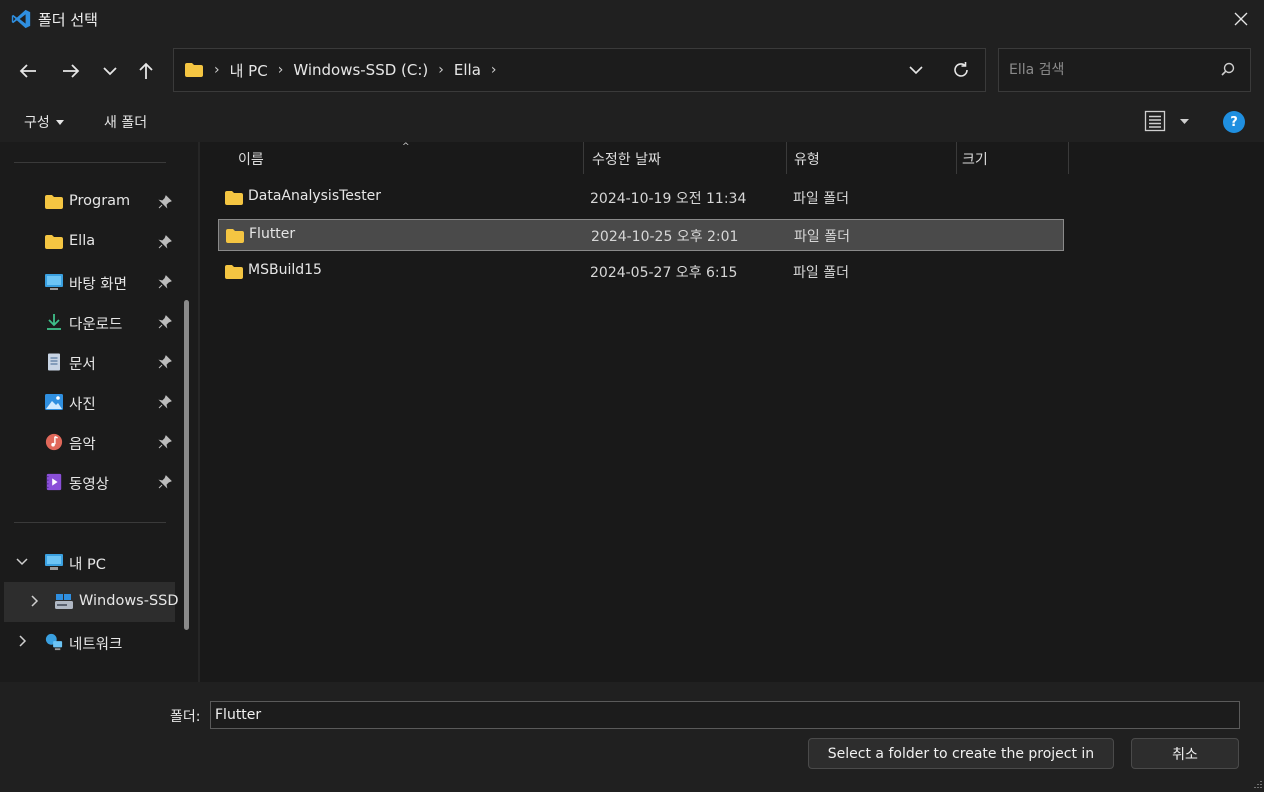  Describe the element at coordinates (668, 199) in the screenshot. I see `file-date: 2024-10-19 오전 11:34` at that location.